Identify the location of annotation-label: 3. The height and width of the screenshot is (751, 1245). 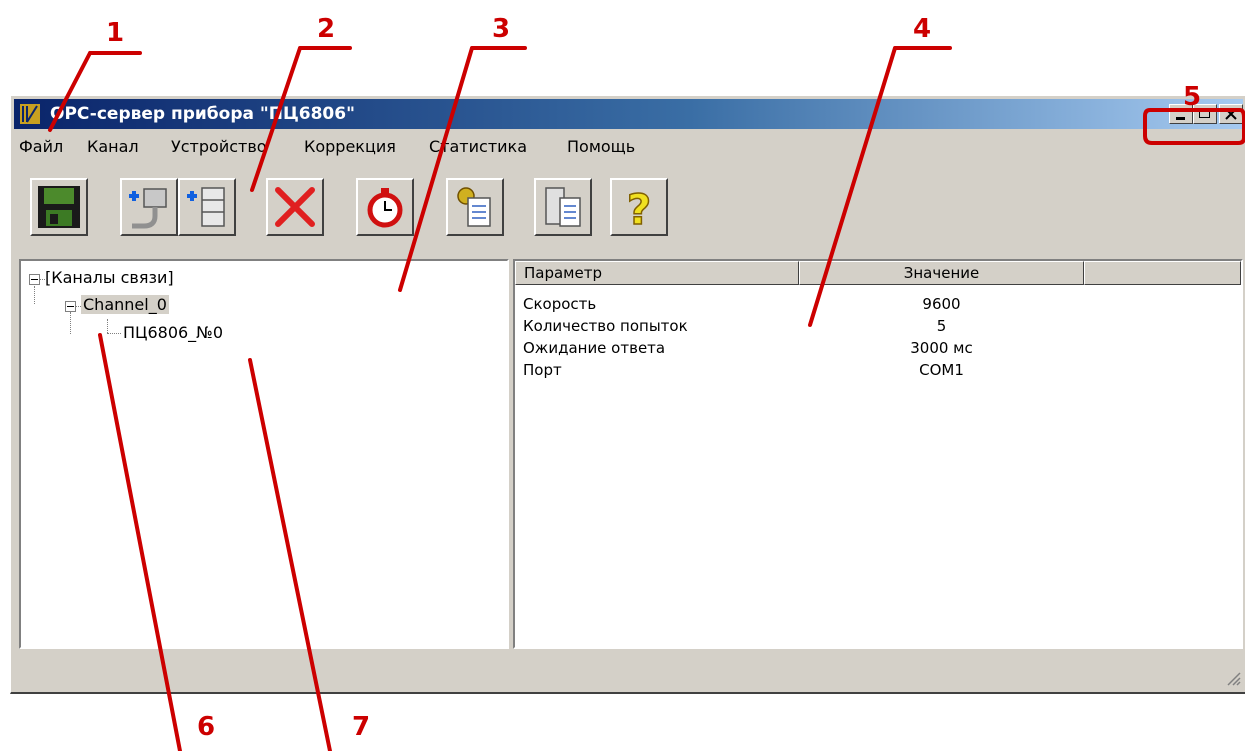
(501, 29).